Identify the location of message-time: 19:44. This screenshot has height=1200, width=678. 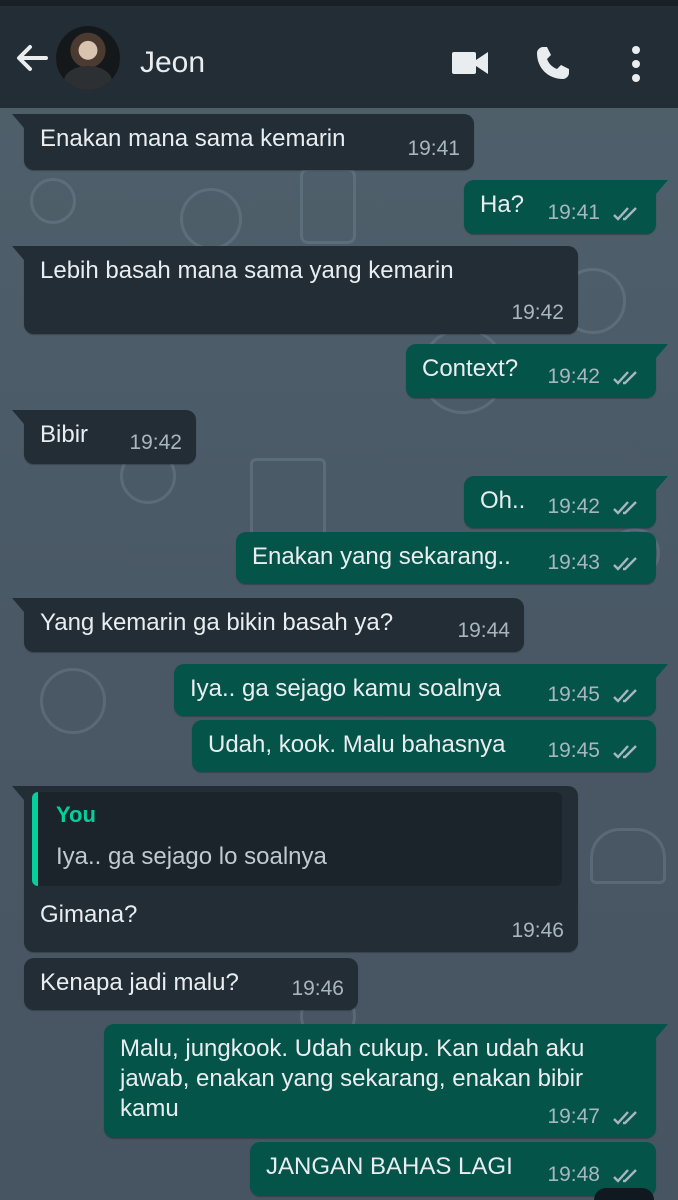
(483, 630).